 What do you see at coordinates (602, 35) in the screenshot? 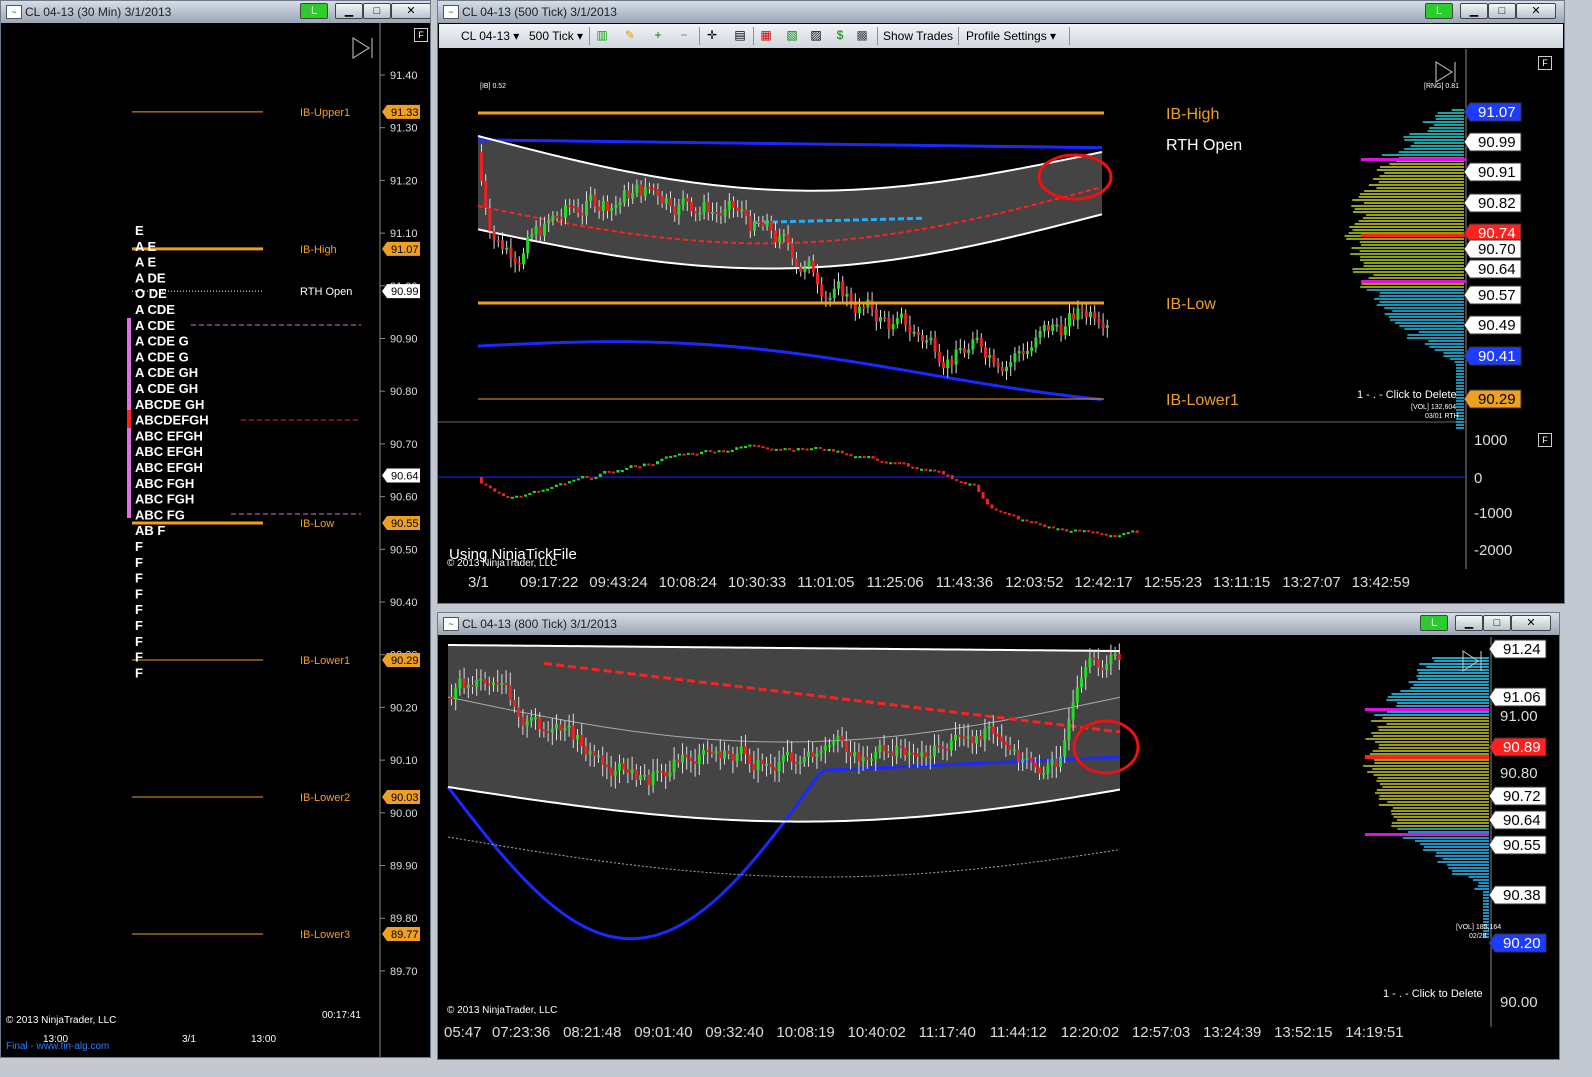
I see `bar-type-icon: ▥` at bounding box center [602, 35].